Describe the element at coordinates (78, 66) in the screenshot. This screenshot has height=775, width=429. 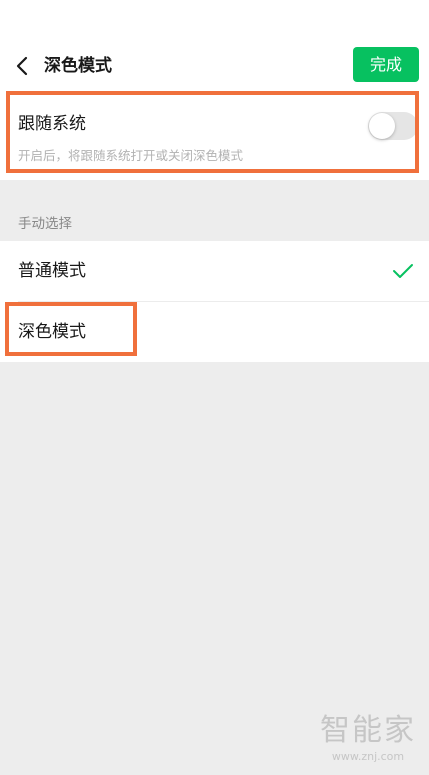
I see `page-title: 深色模式` at that location.